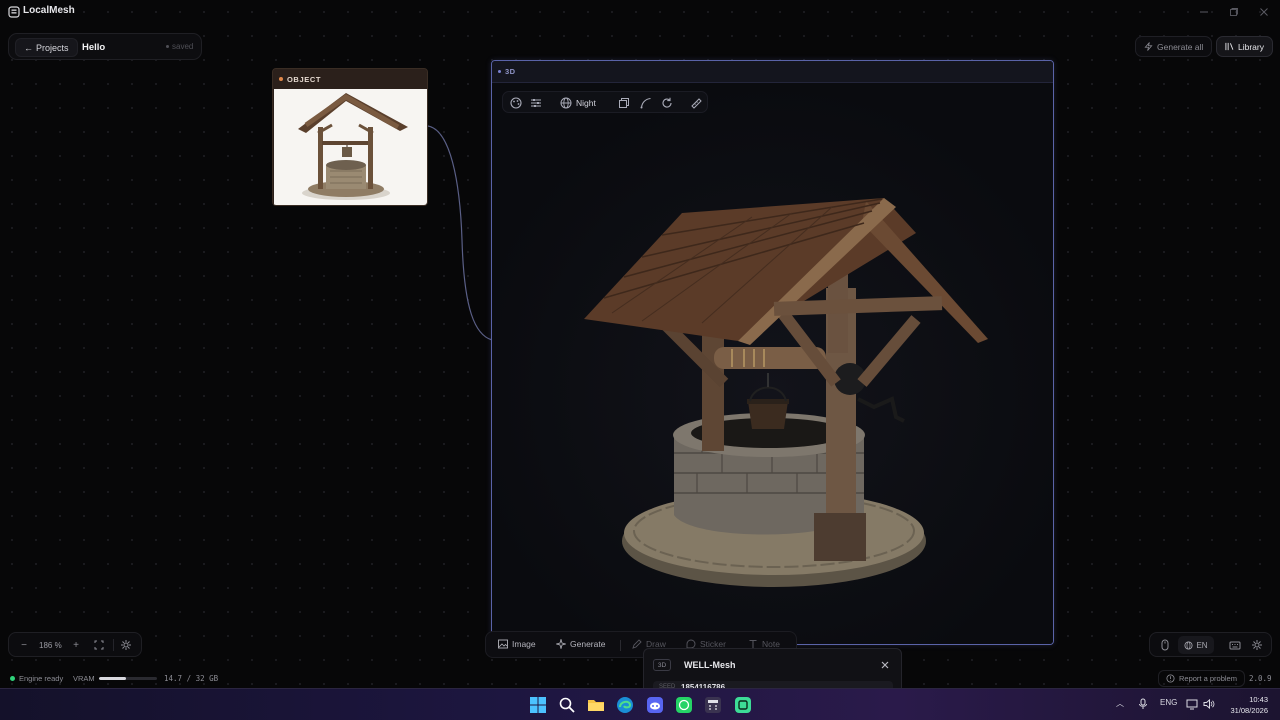  I want to click on library-button: Library, so click(1244, 46).